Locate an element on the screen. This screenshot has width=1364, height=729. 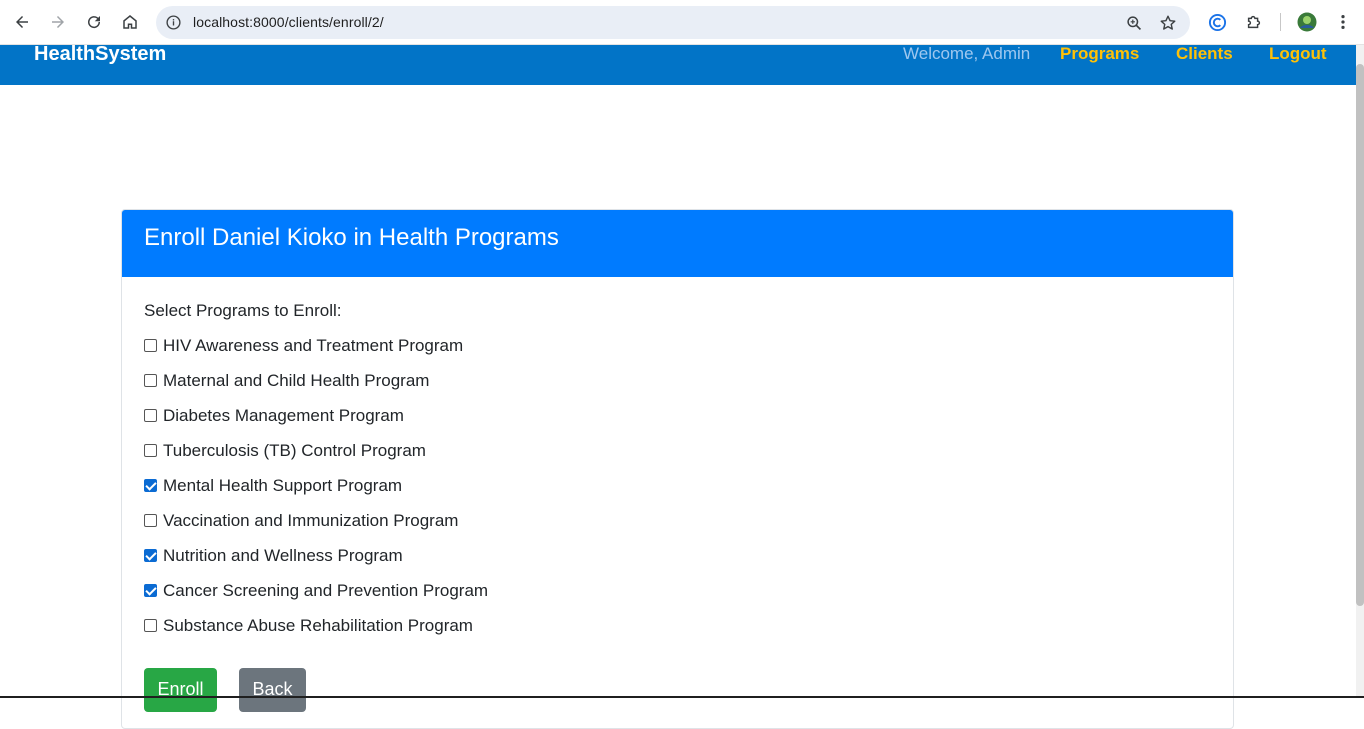
extension-c-icon is located at coordinates (1217, 22).